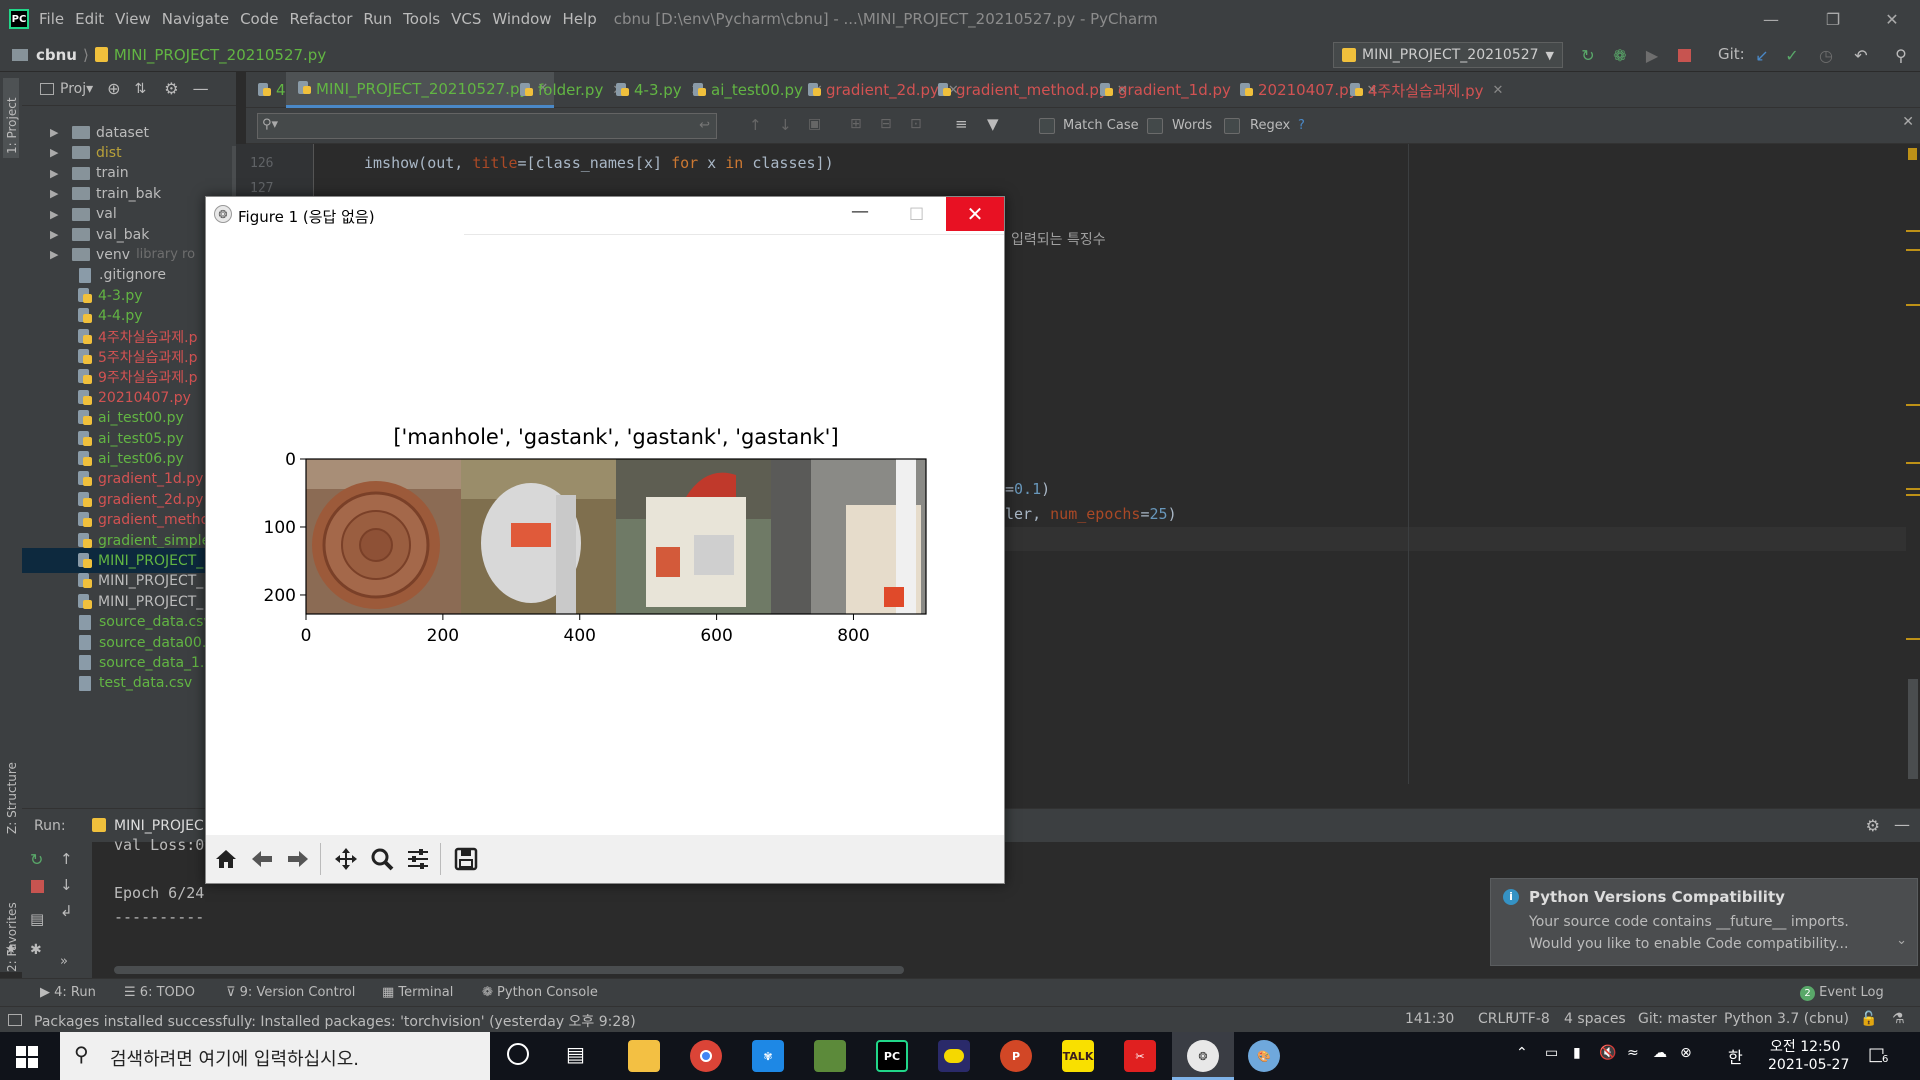 The width and height of the screenshot is (1920, 1080). What do you see at coordinates (1901, 55) in the screenshot?
I see `search-everywhere-icon: ⚲` at bounding box center [1901, 55].